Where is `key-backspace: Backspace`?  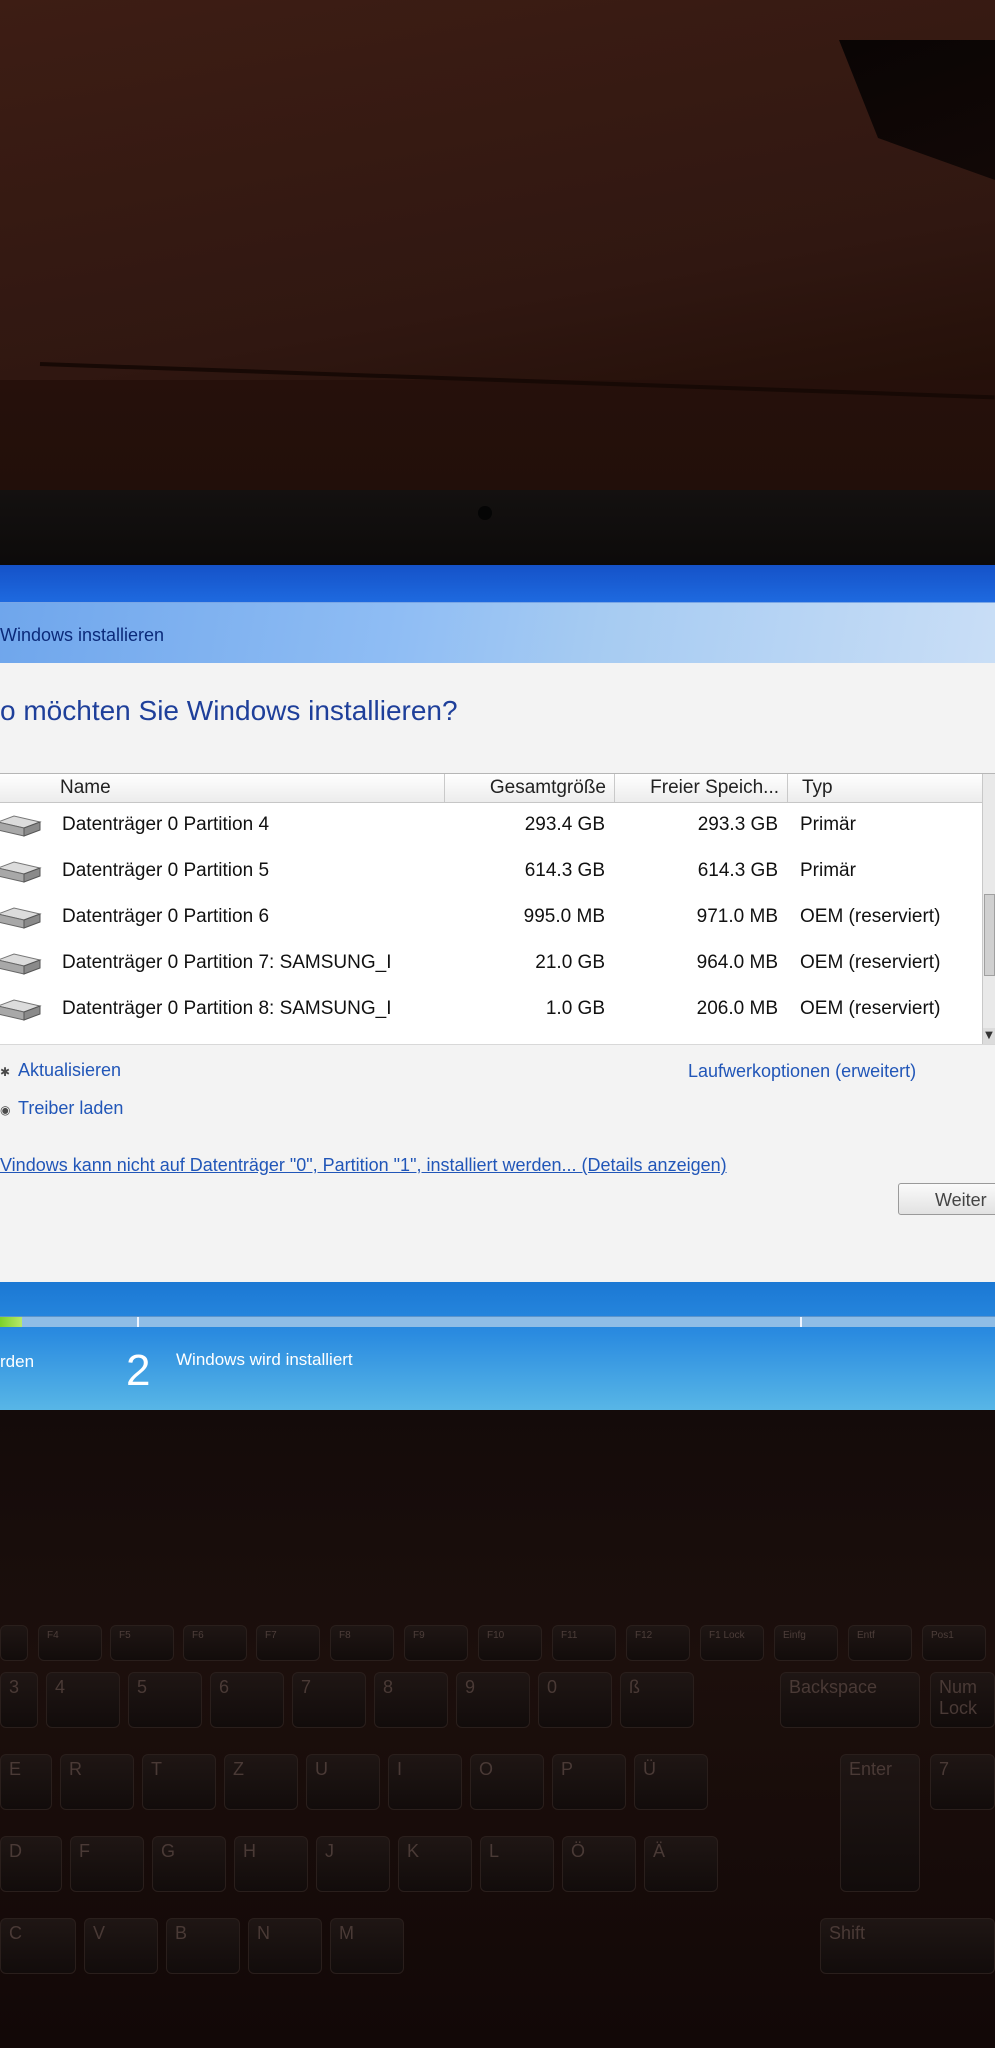
key-backspace: Backspace is located at coordinates (850, 1700).